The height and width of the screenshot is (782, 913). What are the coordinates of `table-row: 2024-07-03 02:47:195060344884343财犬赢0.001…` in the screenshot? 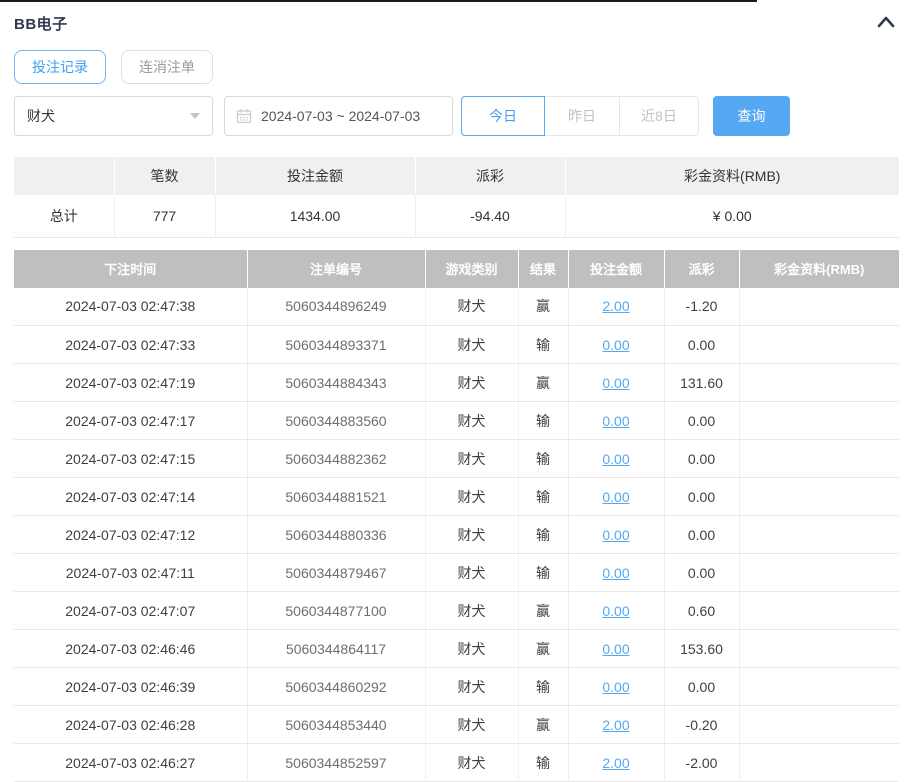 It's located at (456, 383).